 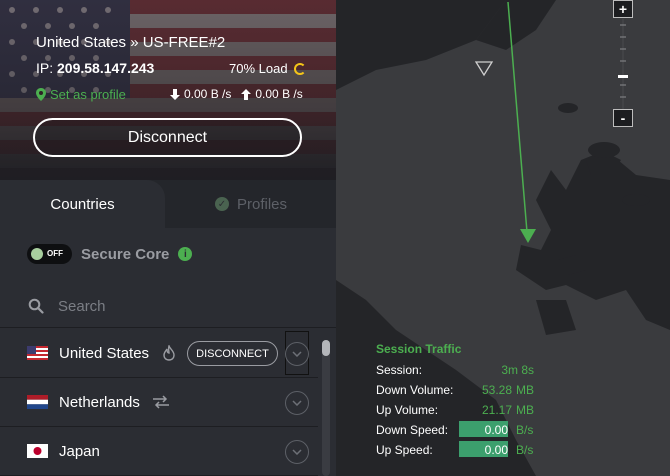 I want to click on server-load: 70% Load, so click(x=267, y=68).